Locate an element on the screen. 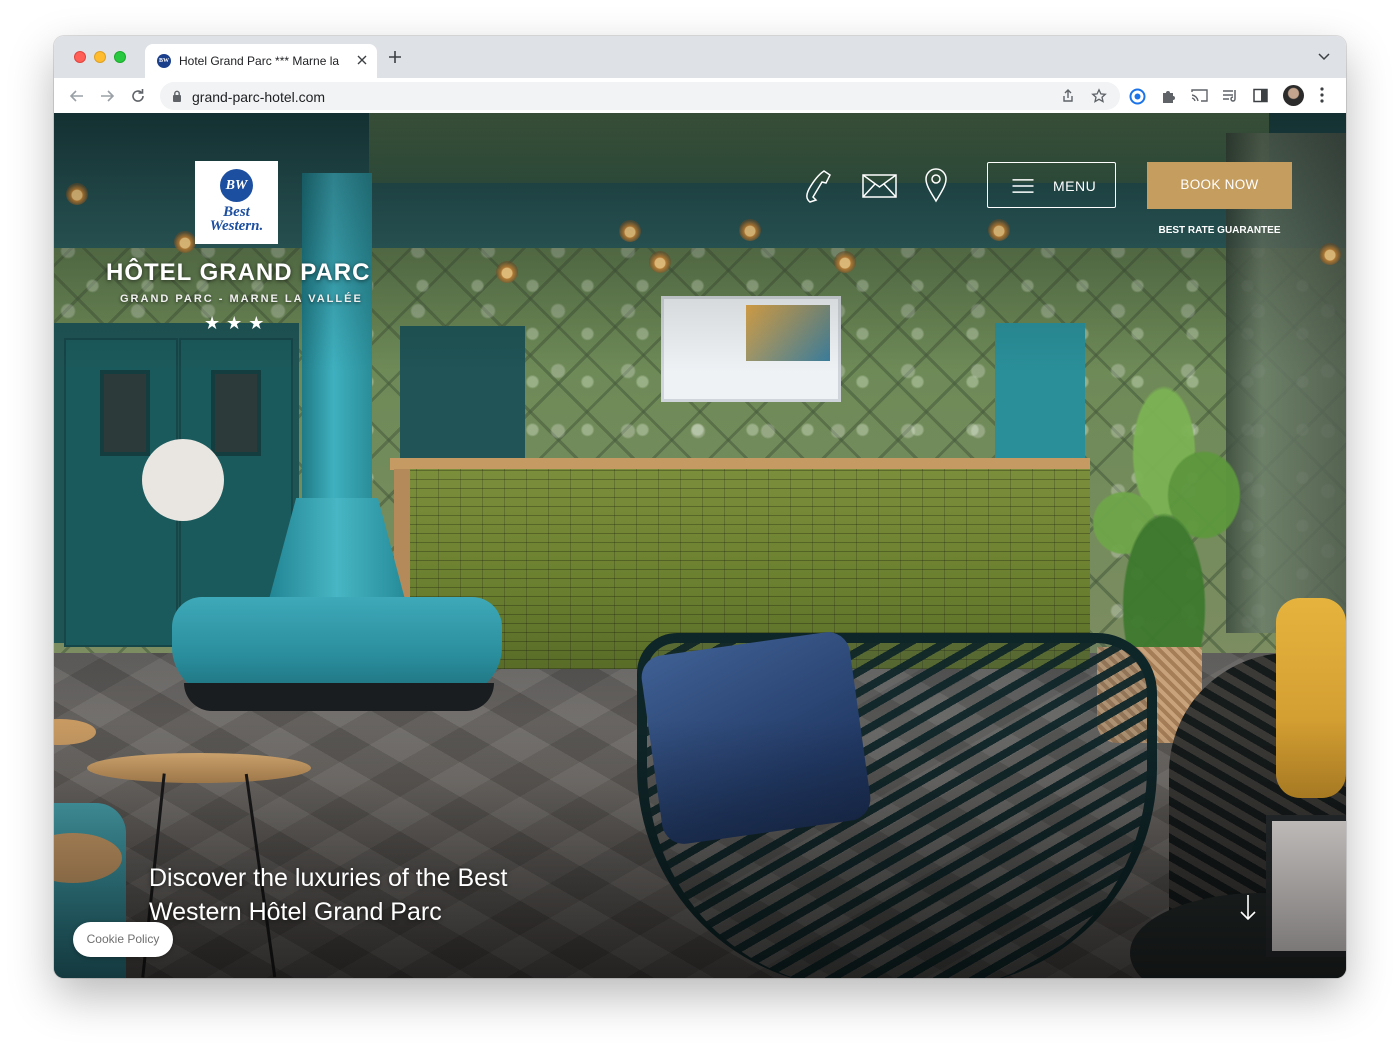  cookie-policy-button: Cookie Policy is located at coordinates (123, 939).